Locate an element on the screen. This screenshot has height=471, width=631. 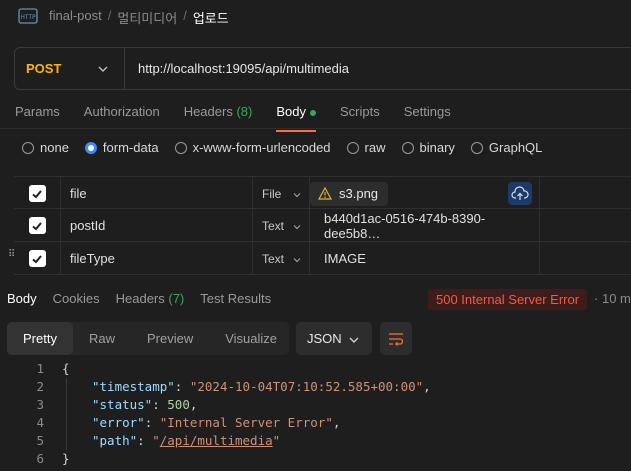
upload-file-button is located at coordinates (520, 193).